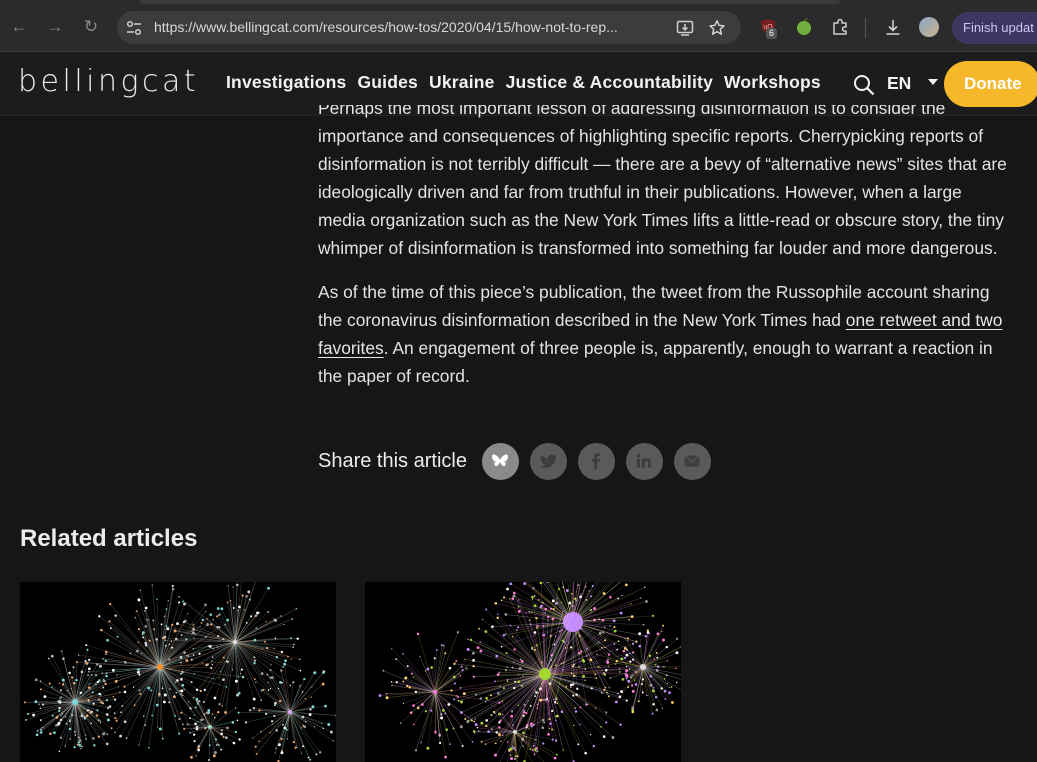  What do you see at coordinates (55, 27) in the screenshot?
I see `forward-icon: →` at bounding box center [55, 27].